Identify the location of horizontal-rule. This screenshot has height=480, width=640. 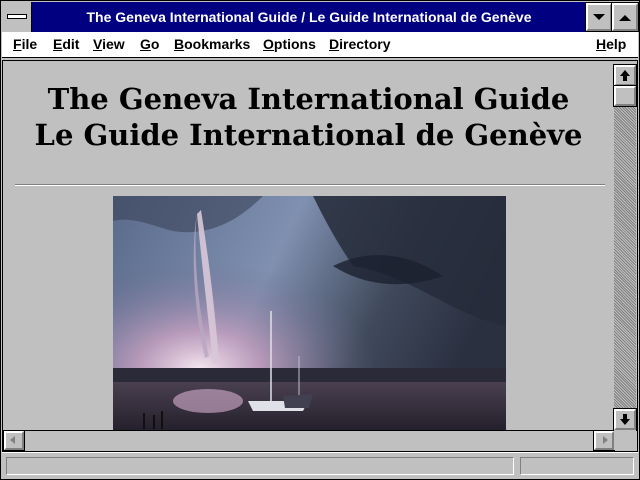
(310, 185).